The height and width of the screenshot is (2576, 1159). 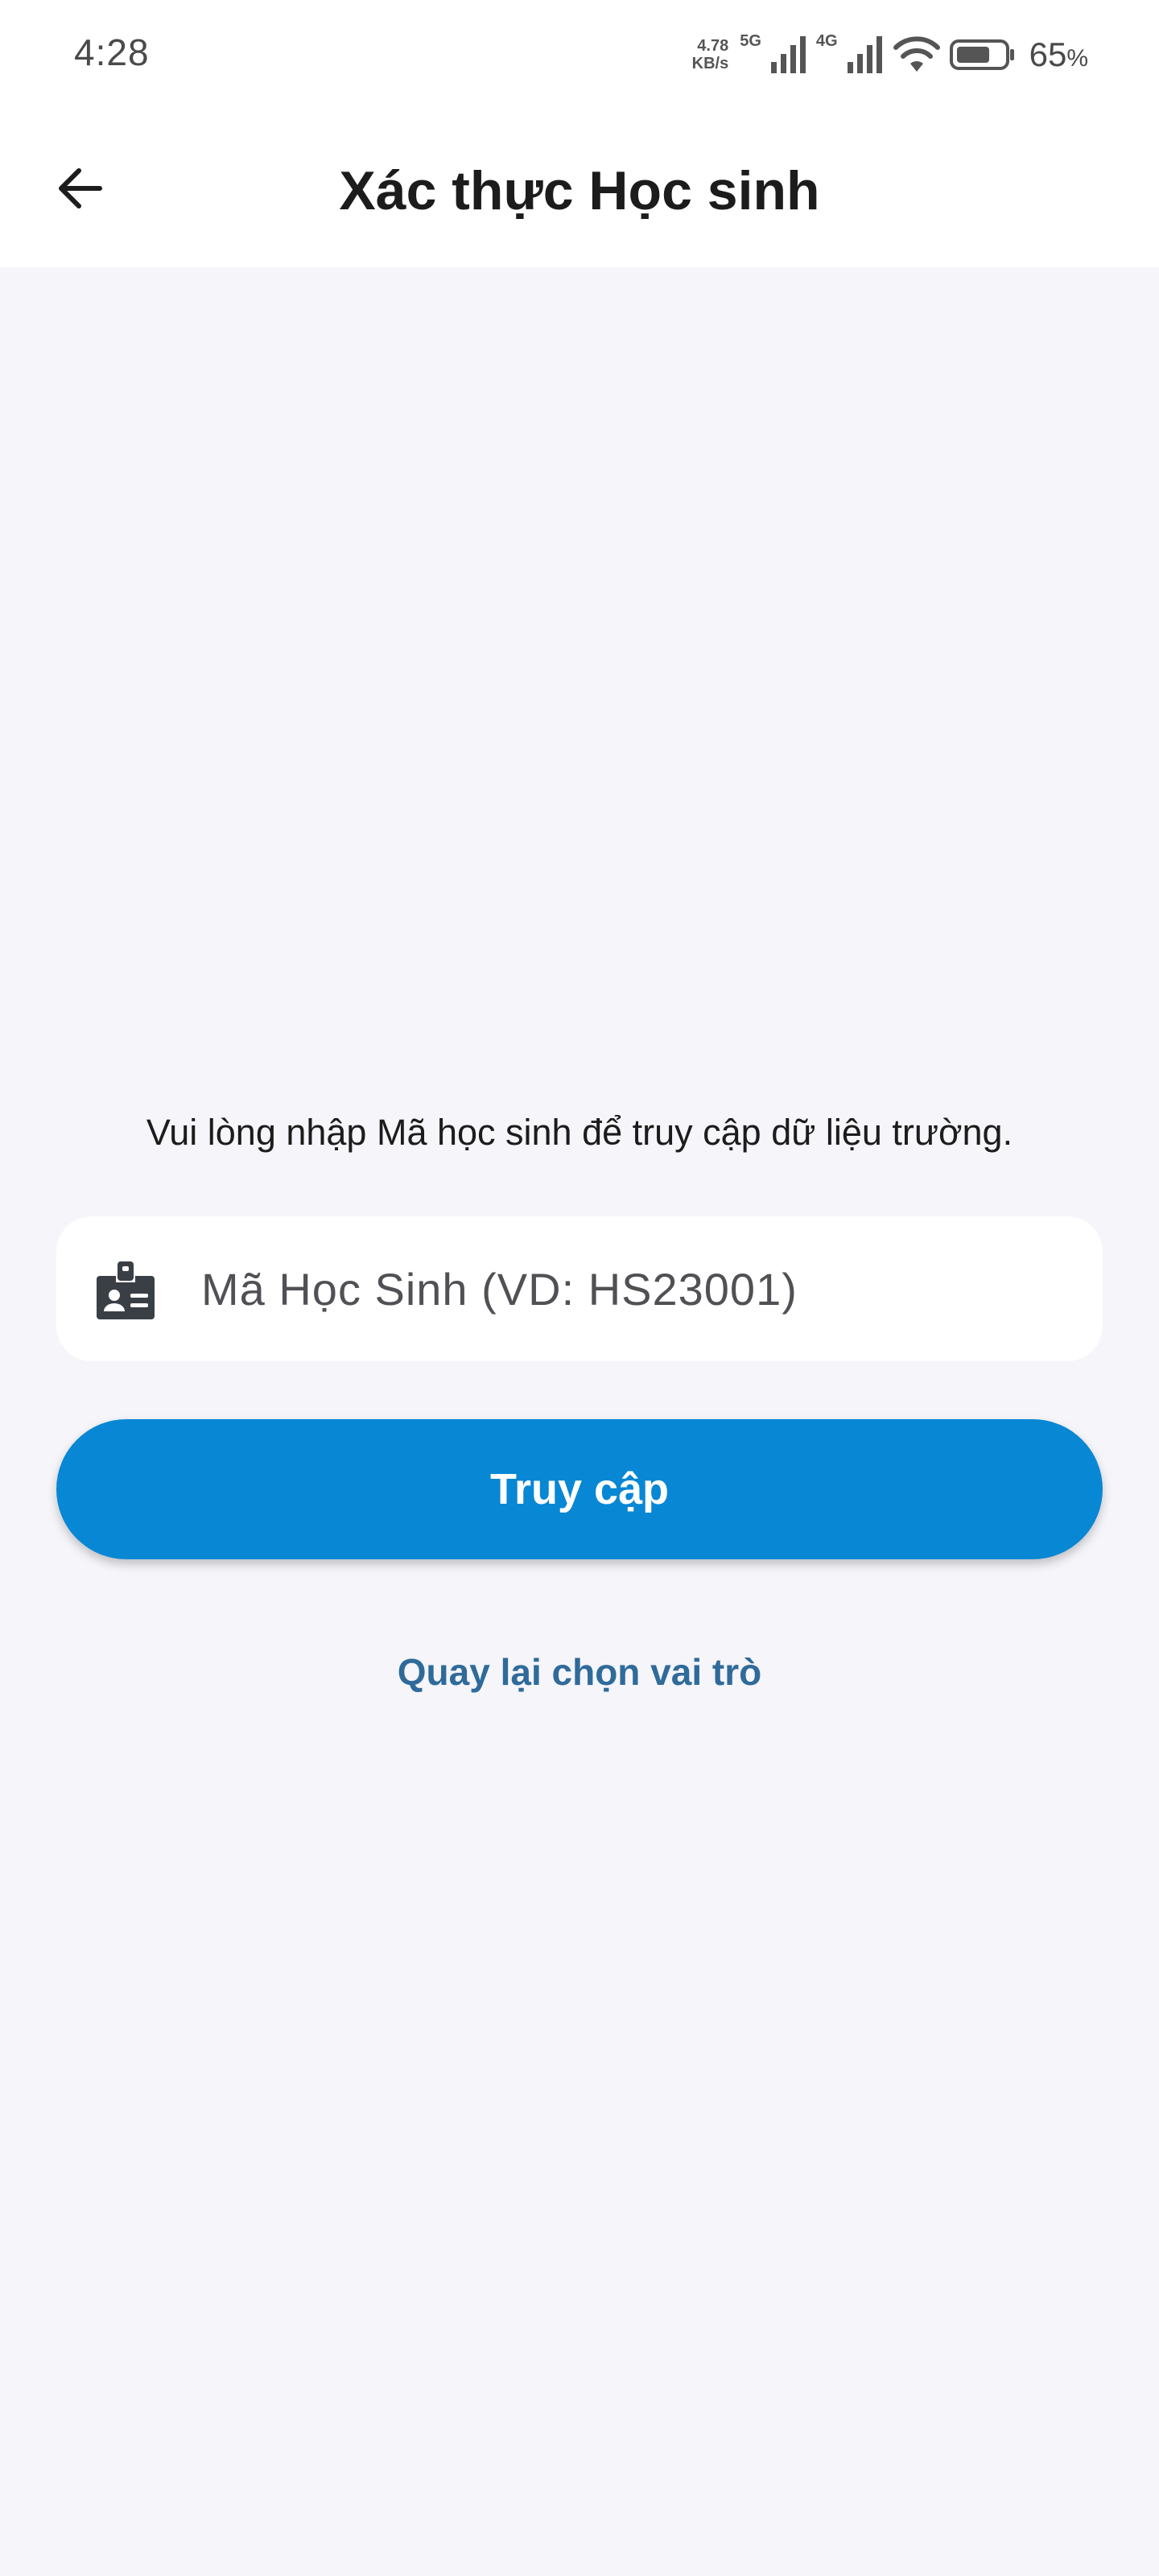 I want to click on back-to-role-link: Quay lại chọn vai trò, so click(x=579, y=1672).